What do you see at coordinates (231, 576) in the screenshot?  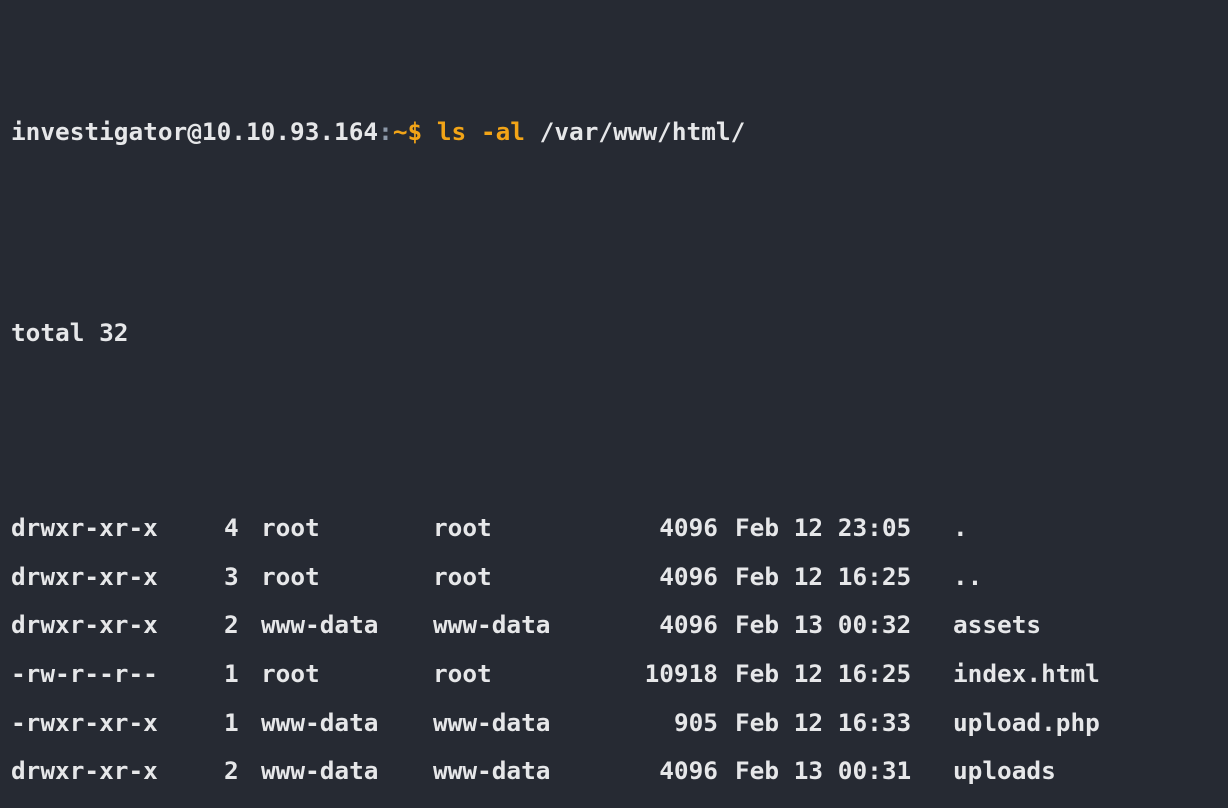 I see `file-link-count: 3` at bounding box center [231, 576].